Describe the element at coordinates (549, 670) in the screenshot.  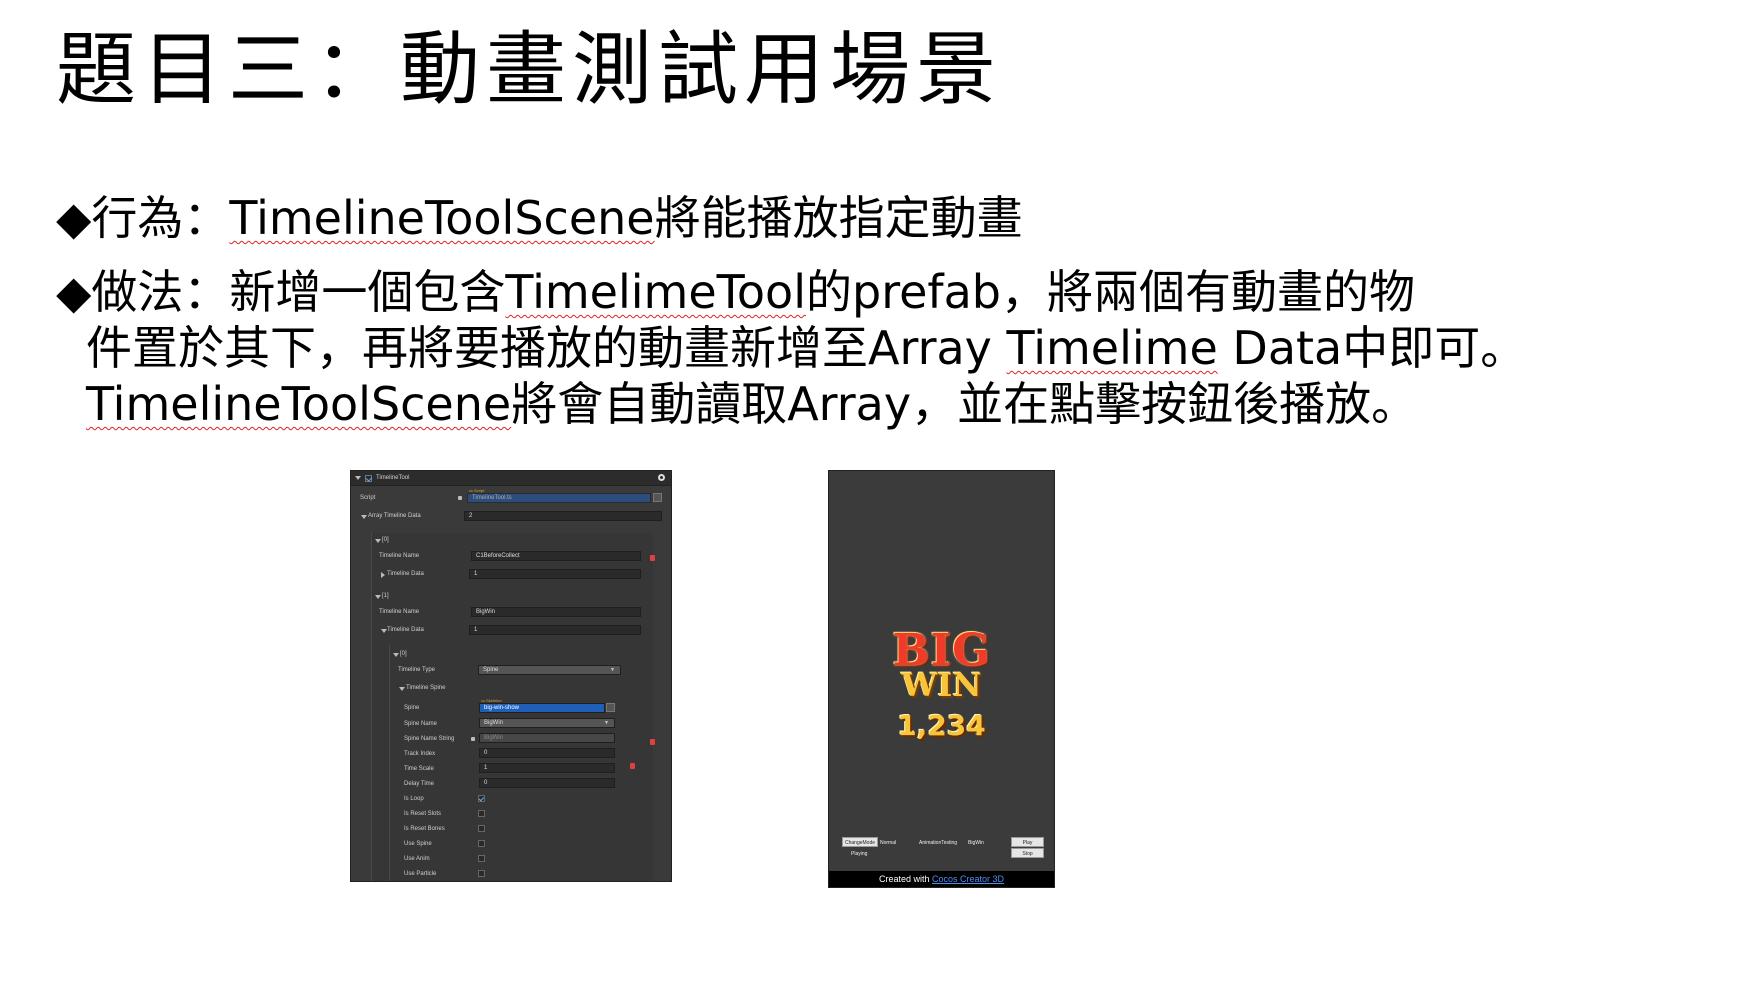
I see `timeline-type-select: Spine` at that location.